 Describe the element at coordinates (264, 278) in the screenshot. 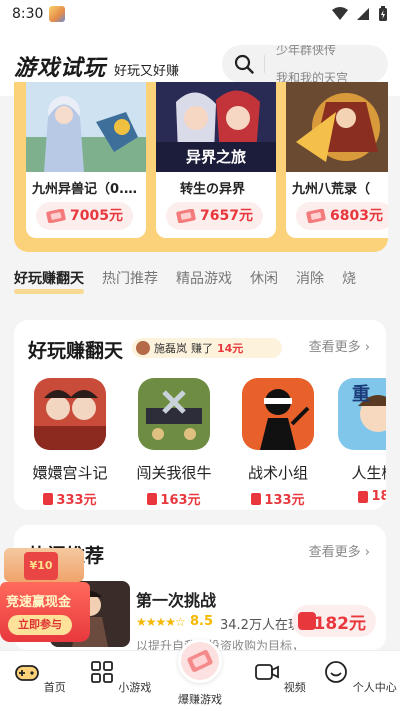

I see `tab-casual: 休闲` at that location.